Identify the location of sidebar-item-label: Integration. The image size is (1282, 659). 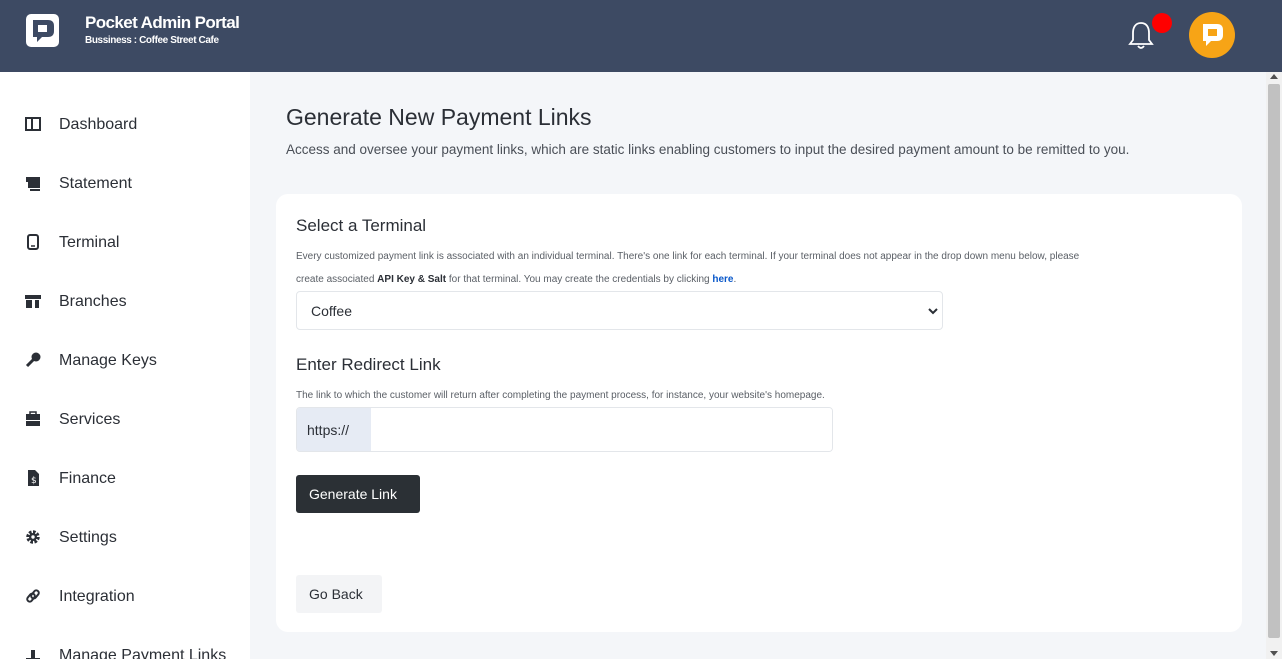
(97, 596).